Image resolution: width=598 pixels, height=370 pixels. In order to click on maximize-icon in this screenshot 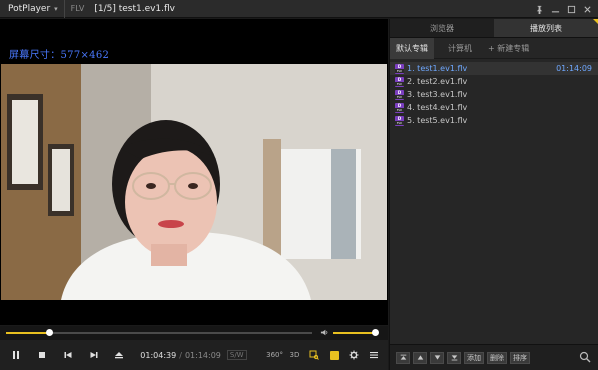, I will do `click(571, 9)`.